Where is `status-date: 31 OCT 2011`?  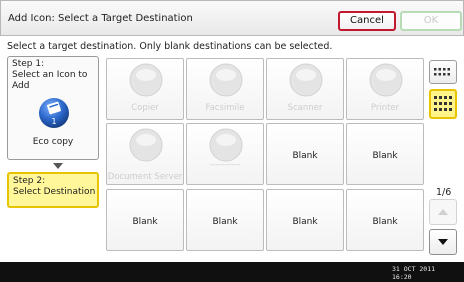 status-date: 31 OCT 2011 is located at coordinates (414, 269).